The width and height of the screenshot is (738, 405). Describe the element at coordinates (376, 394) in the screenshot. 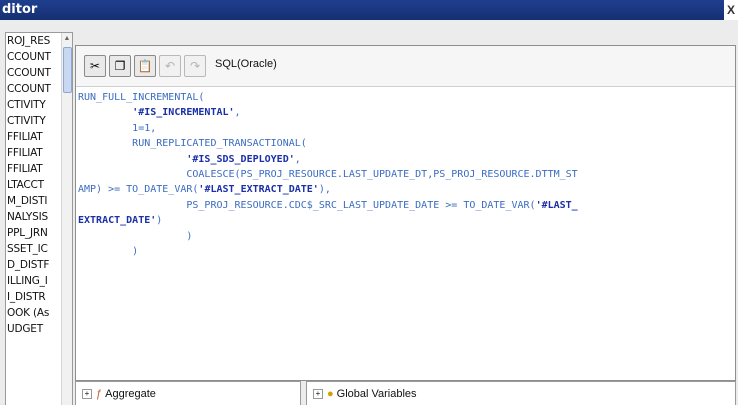

I see `tree-node-label: Global Variables` at that location.